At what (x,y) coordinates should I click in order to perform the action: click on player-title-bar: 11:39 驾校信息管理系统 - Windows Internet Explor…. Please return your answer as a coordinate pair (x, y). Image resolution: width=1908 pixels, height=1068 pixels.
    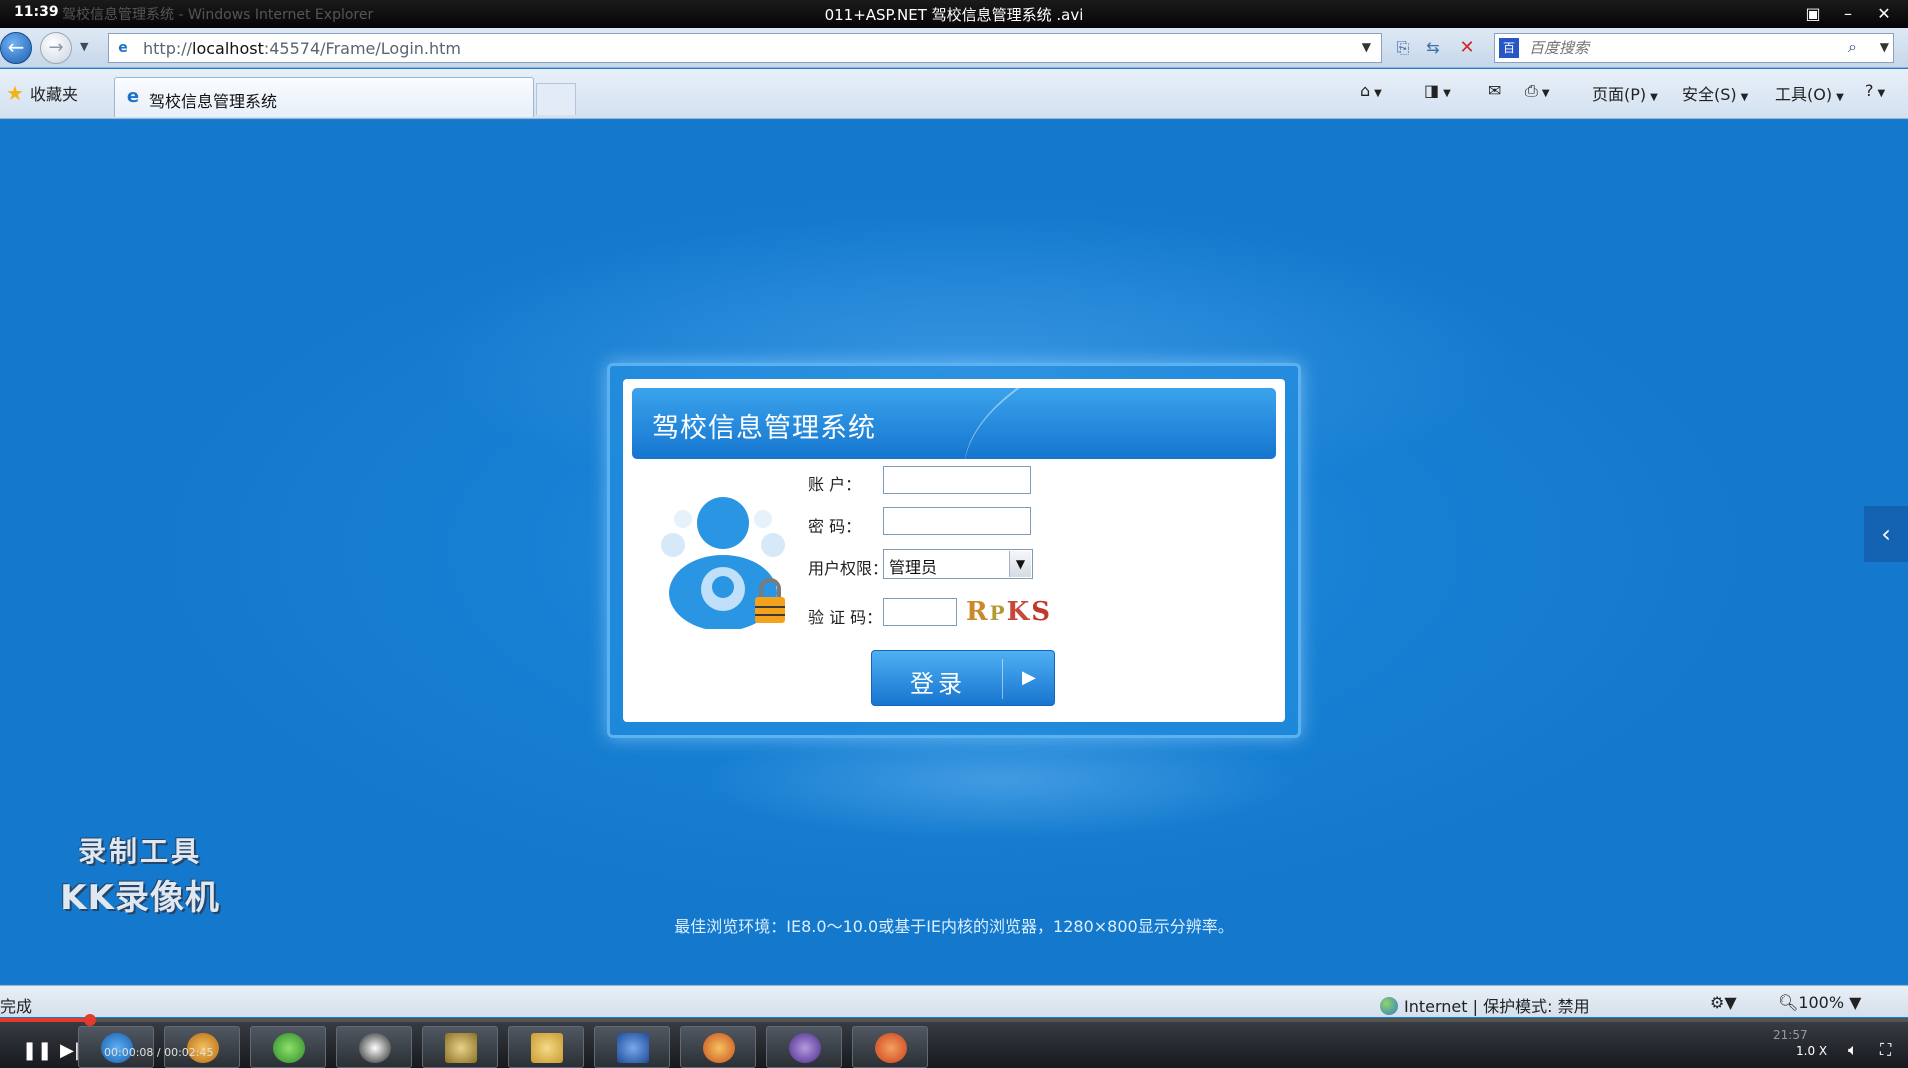
    Looking at the image, I should click on (954, 14).